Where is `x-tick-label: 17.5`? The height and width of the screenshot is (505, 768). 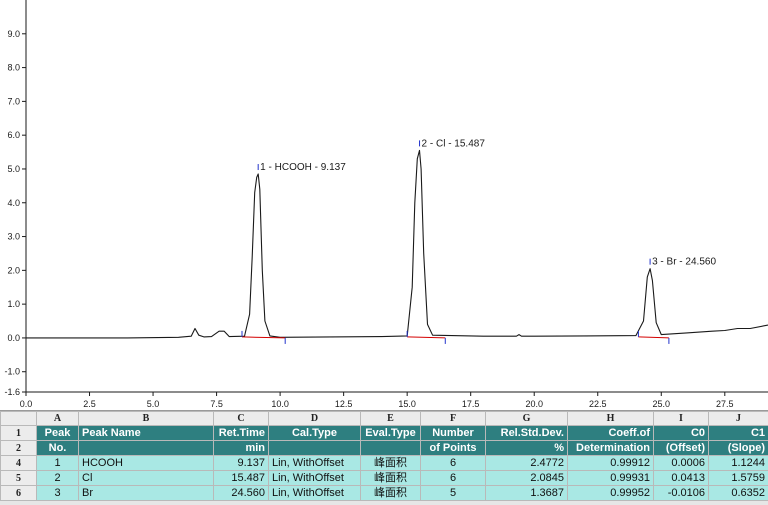
x-tick-label: 17.5 is located at coordinates (471, 404).